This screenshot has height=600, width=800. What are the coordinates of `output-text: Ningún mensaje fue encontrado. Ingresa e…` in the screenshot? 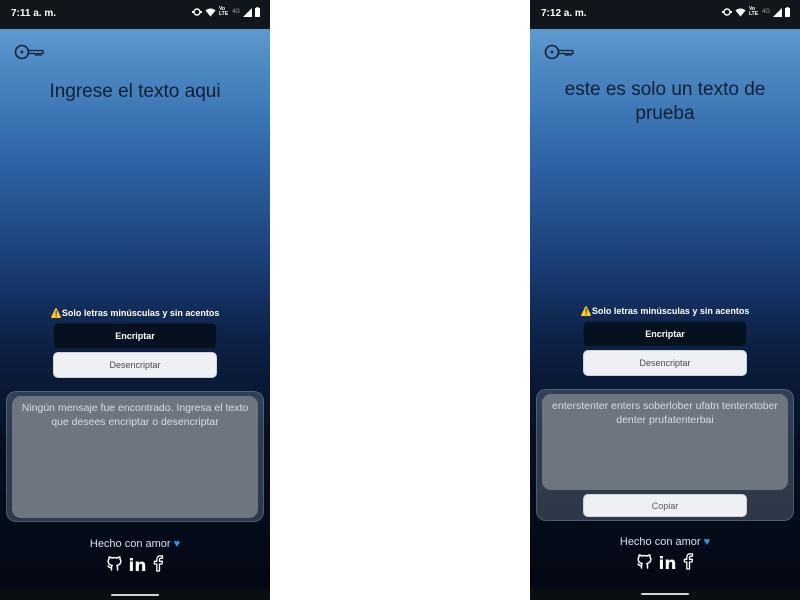 It's located at (135, 457).